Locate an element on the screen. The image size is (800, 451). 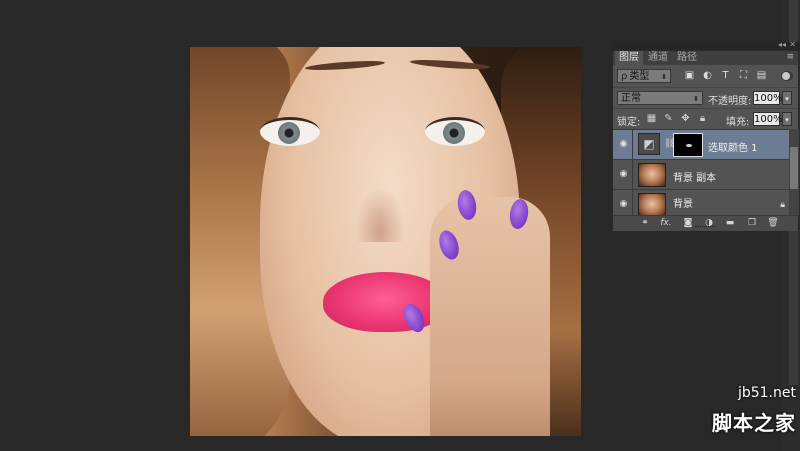
filter-type-select: ρ 类型 ⬍ is located at coordinates (644, 76).